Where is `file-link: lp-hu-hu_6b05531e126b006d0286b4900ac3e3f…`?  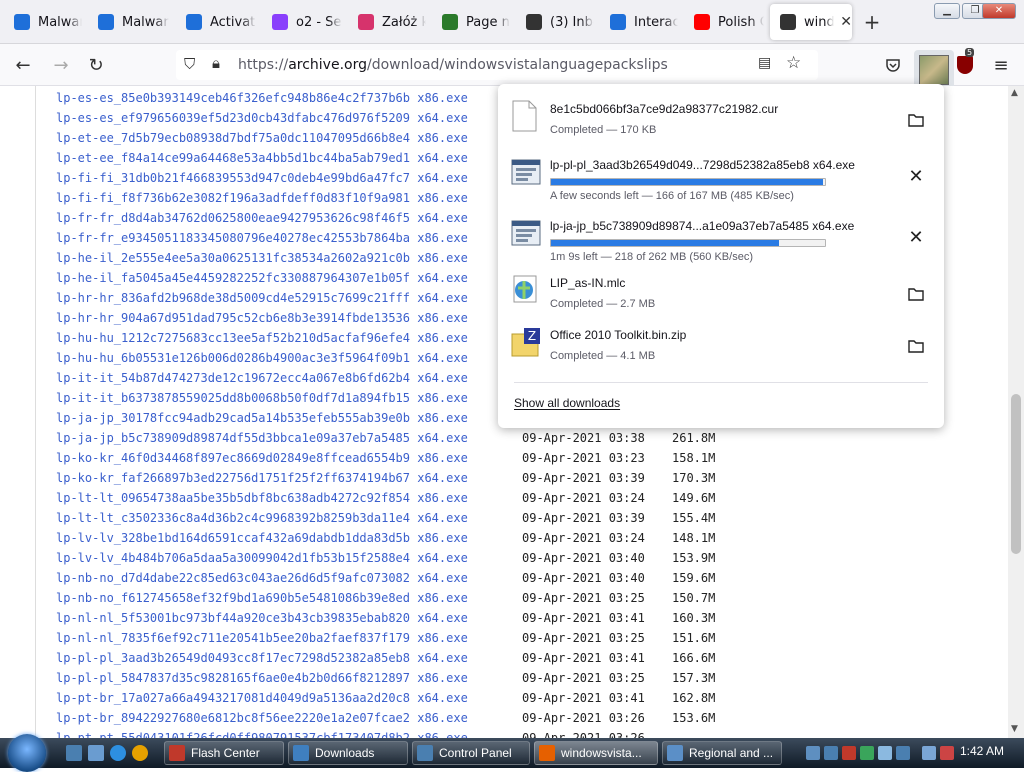
file-link: lp-hu-hu_6b05531e126b006d0286b4900ac3e3f… is located at coordinates (289, 358).